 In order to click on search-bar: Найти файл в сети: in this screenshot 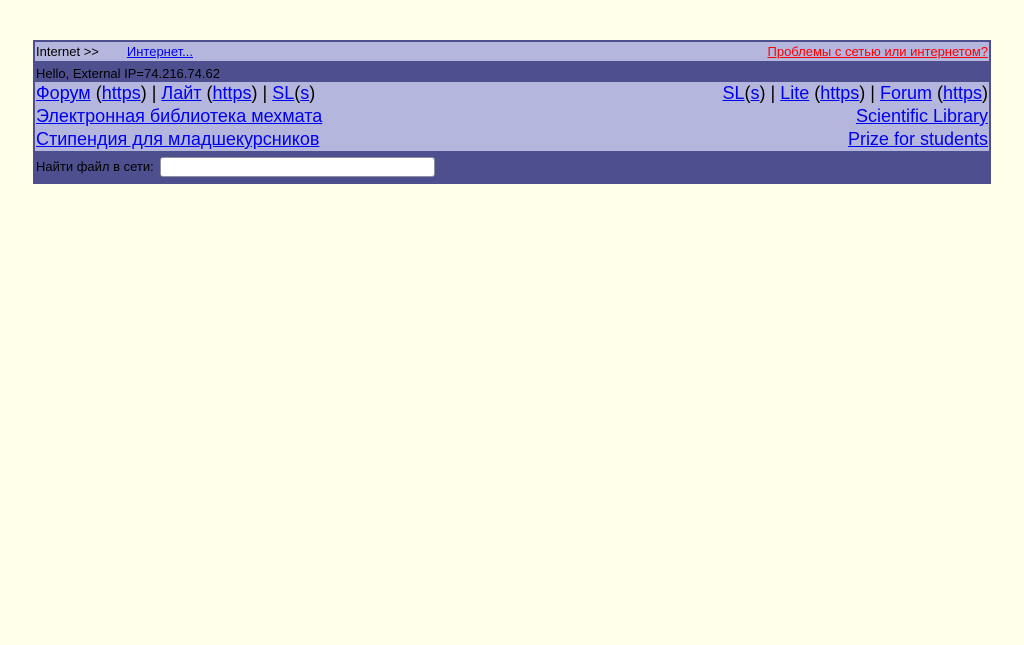, I will do `click(512, 166)`.